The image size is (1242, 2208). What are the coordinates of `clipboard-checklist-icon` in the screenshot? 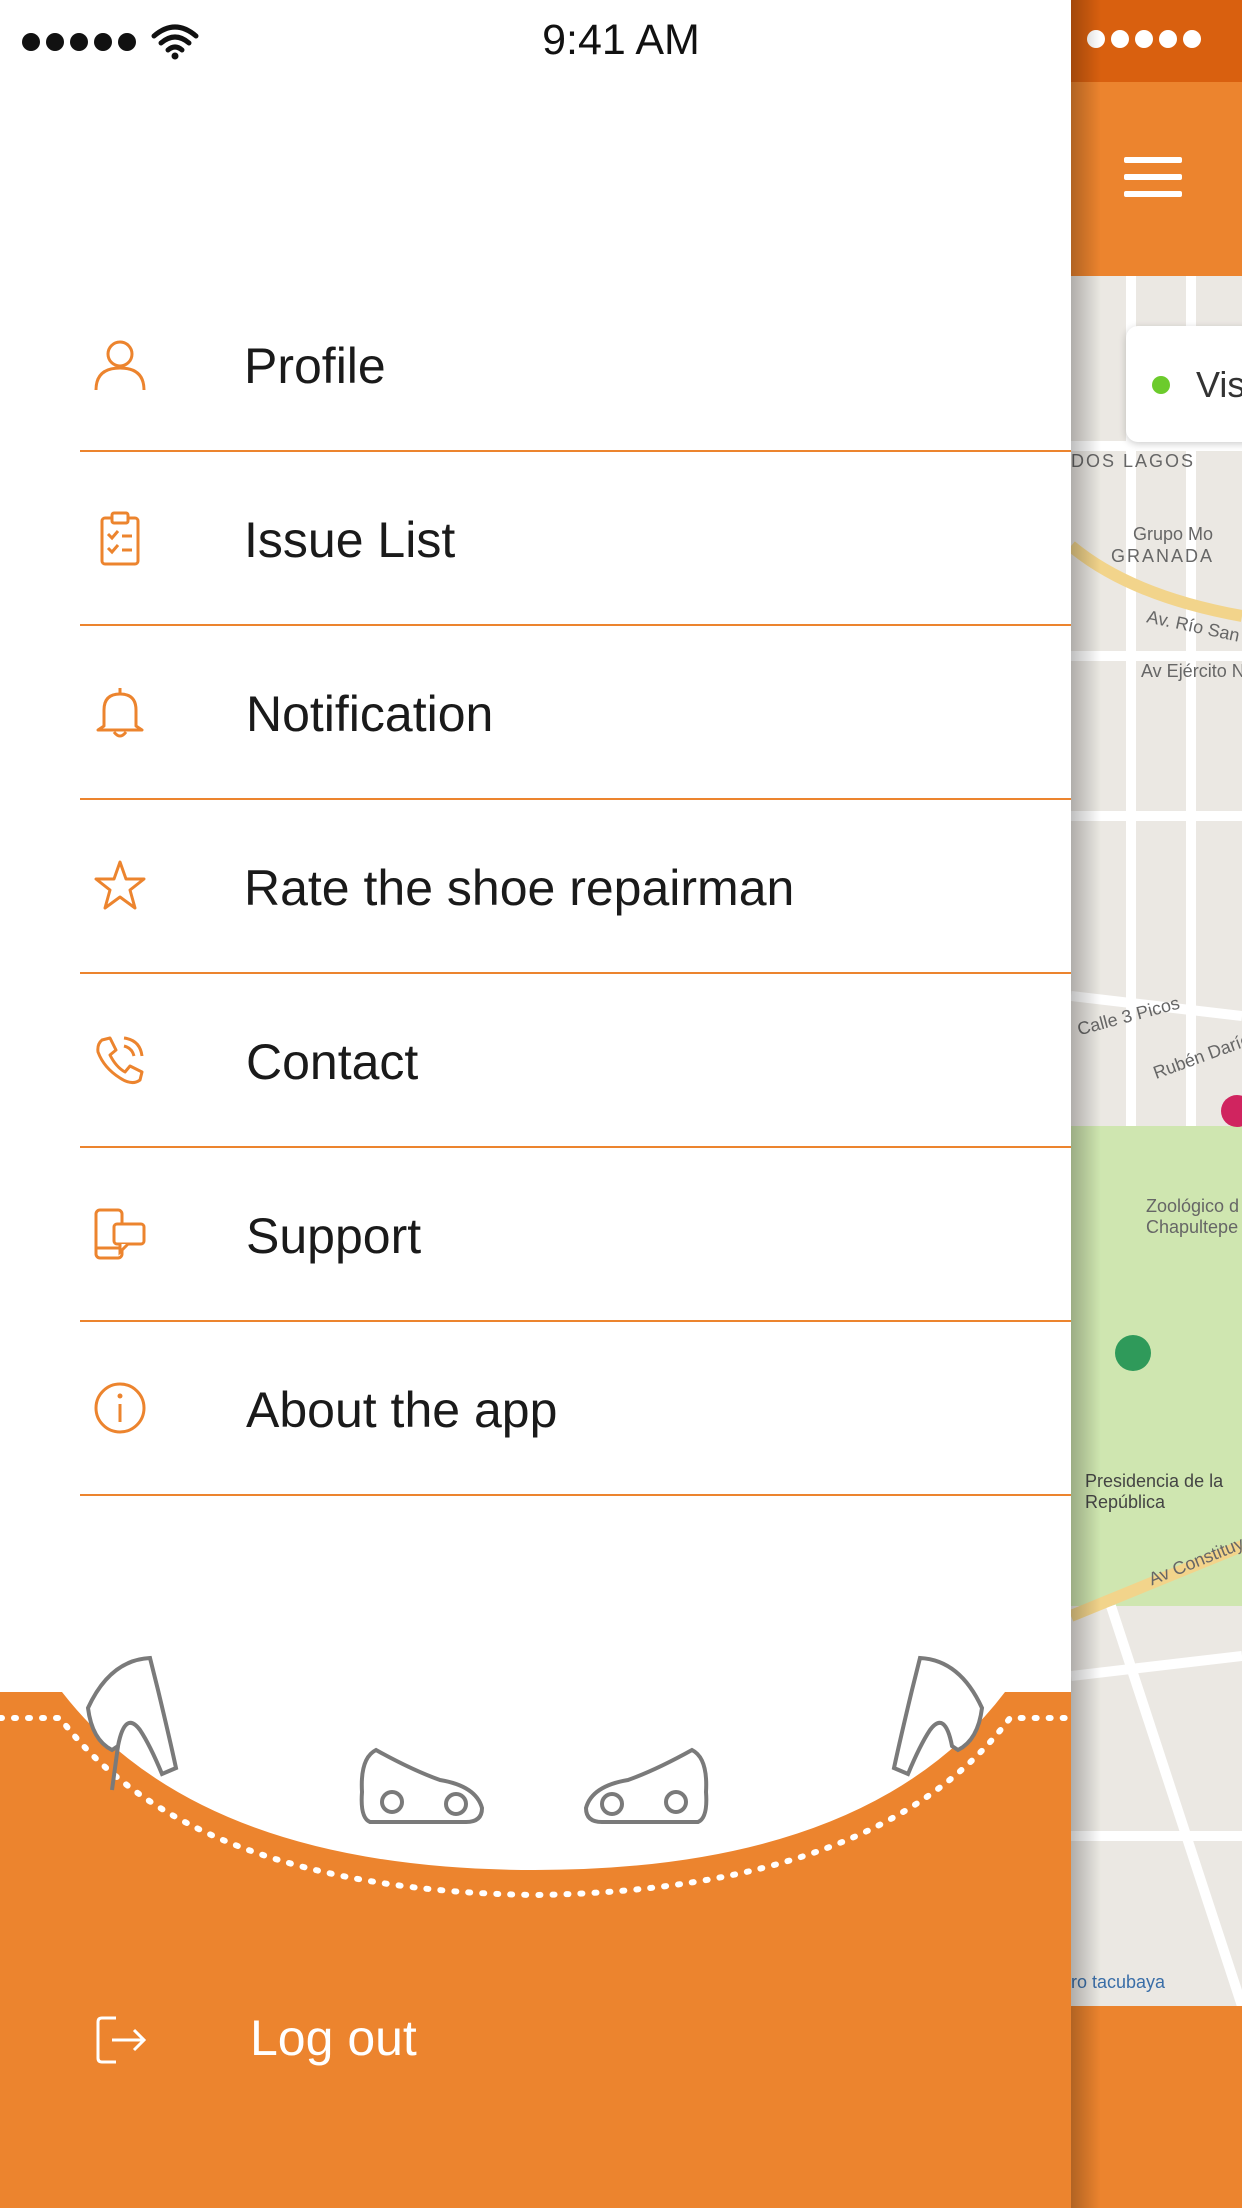 It's located at (120, 538).